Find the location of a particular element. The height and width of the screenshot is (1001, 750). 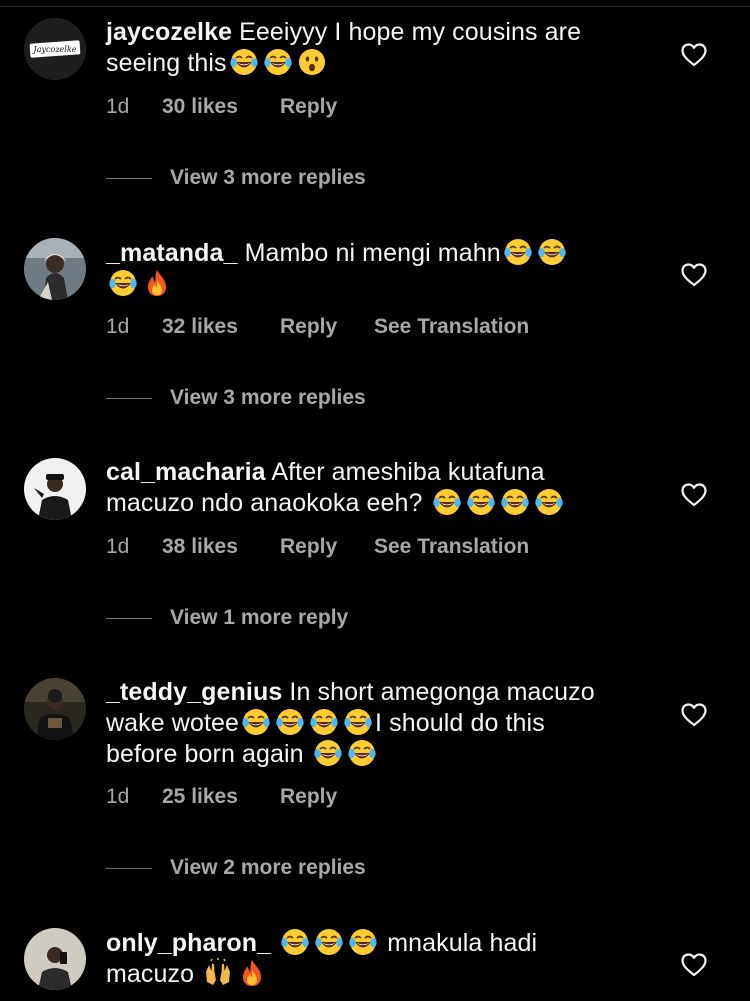

comment-body: only_pharon_ mnakula hadi macuzo is located at coordinates (376, 958).